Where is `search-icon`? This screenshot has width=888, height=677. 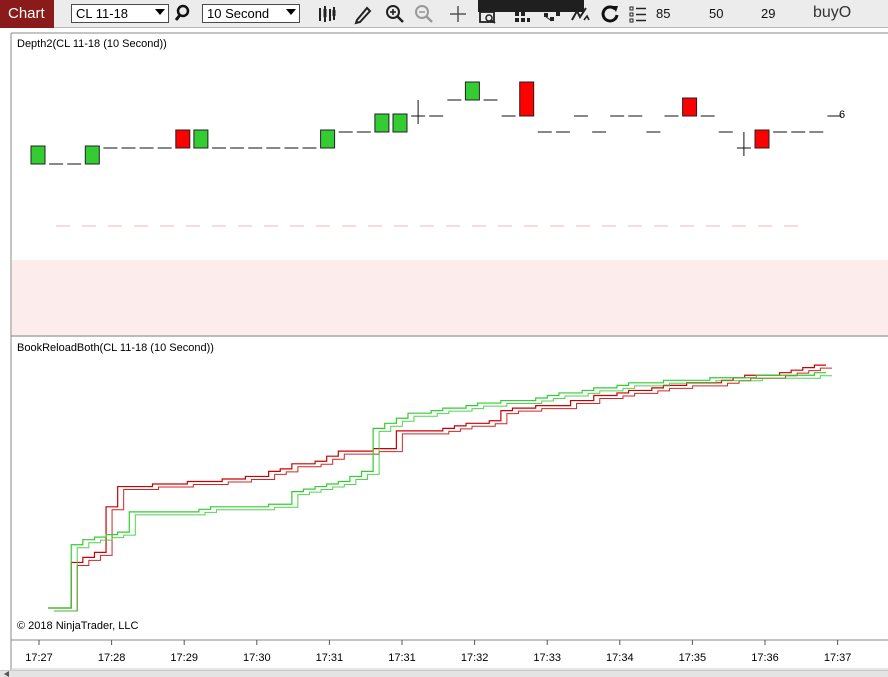 search-icon is located at coordinates (184, 14).